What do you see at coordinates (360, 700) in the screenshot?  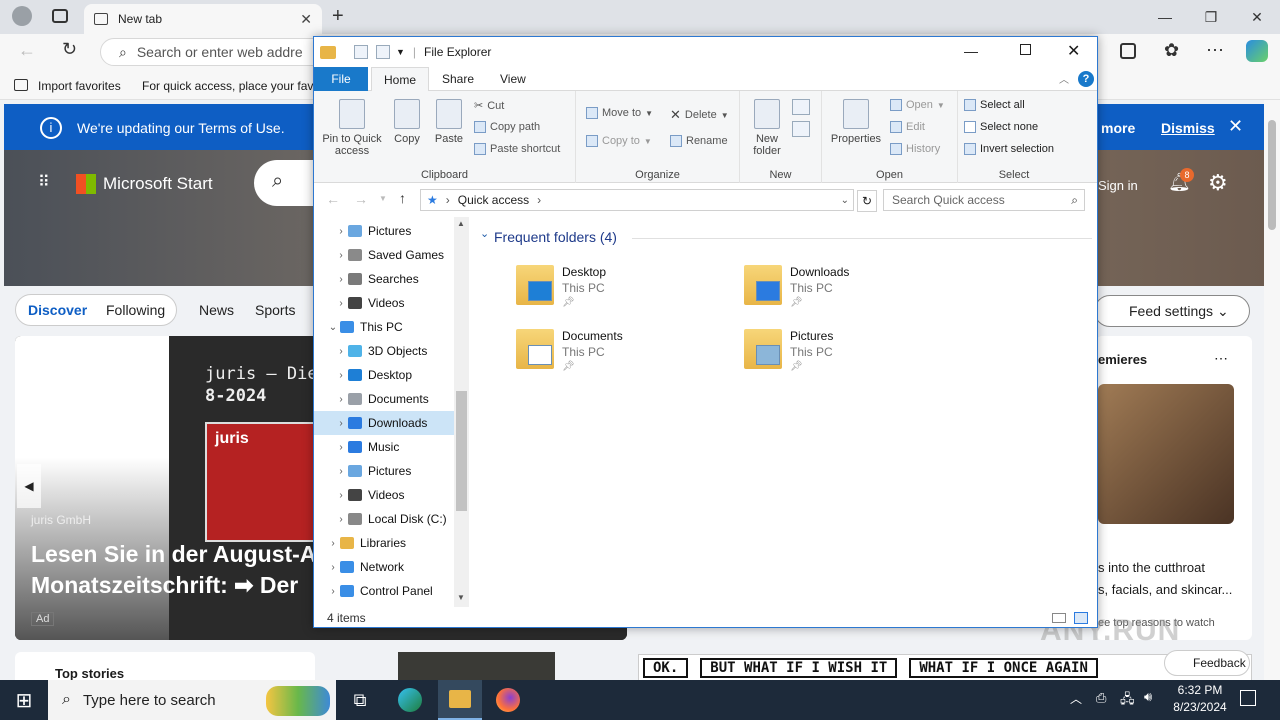 I see `task-view-icon: ⧉` at bounding box center [360, 700].